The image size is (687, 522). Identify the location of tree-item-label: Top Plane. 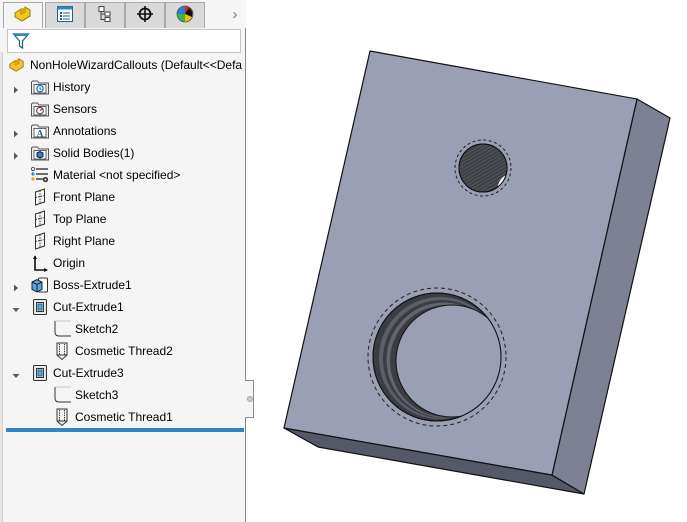
(80, 219).